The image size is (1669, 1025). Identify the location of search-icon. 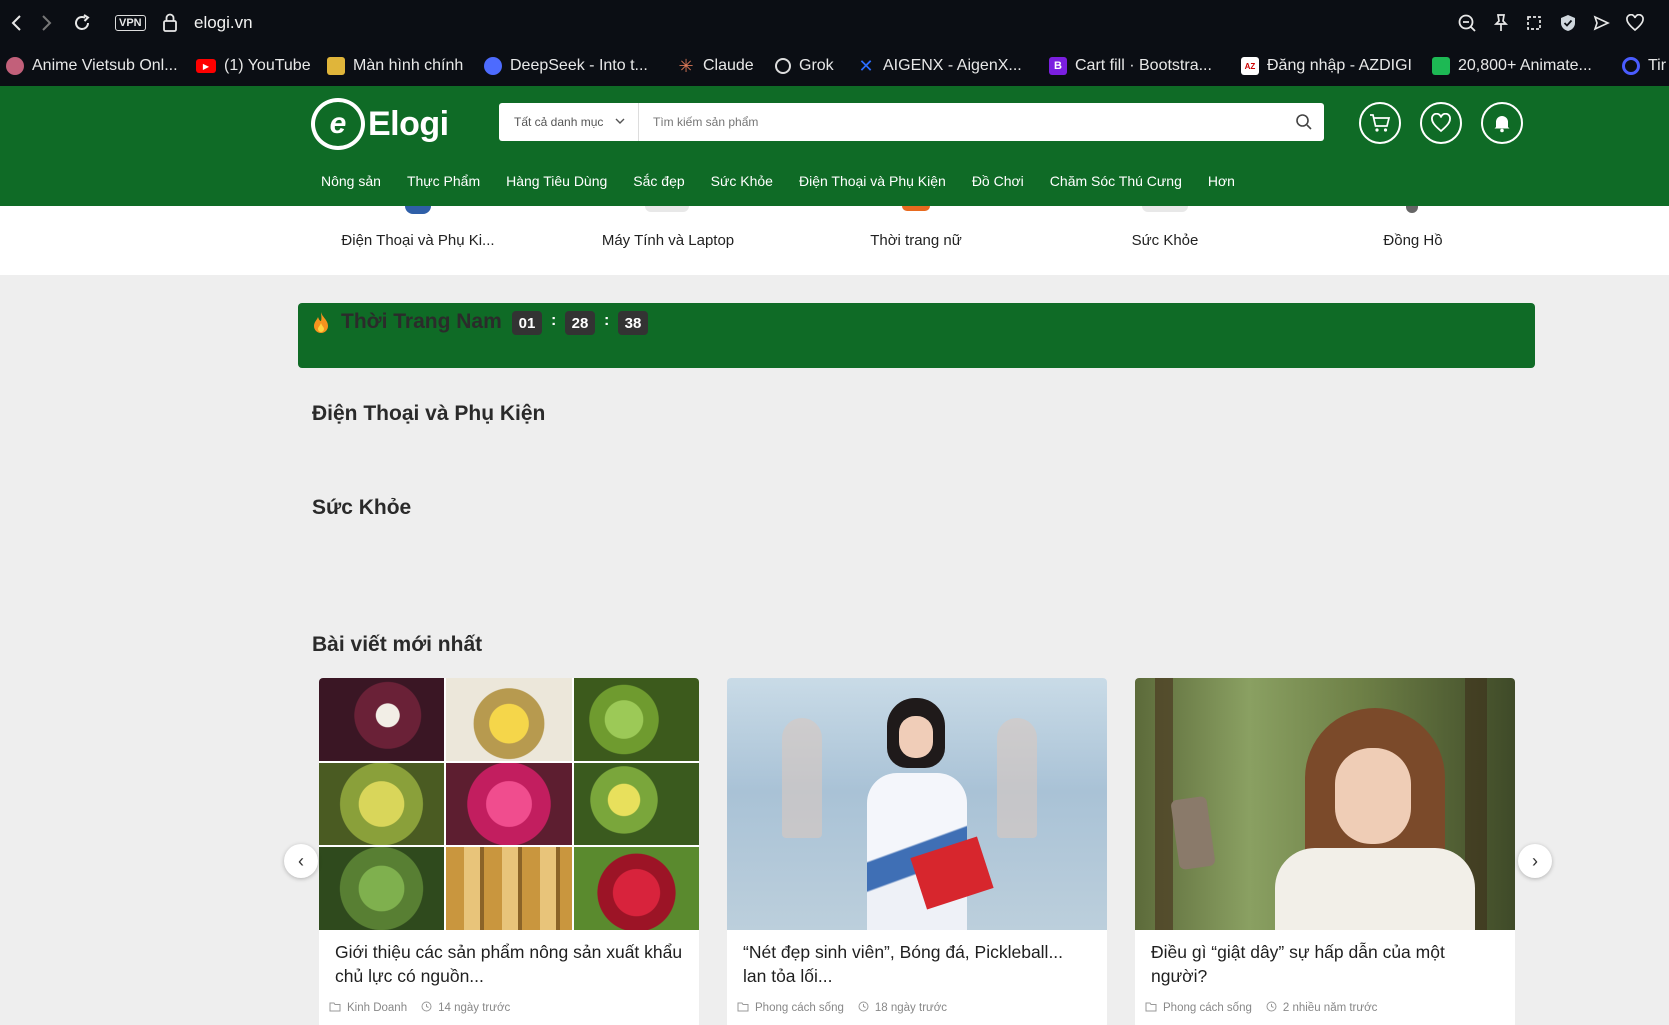
(1304, 122).